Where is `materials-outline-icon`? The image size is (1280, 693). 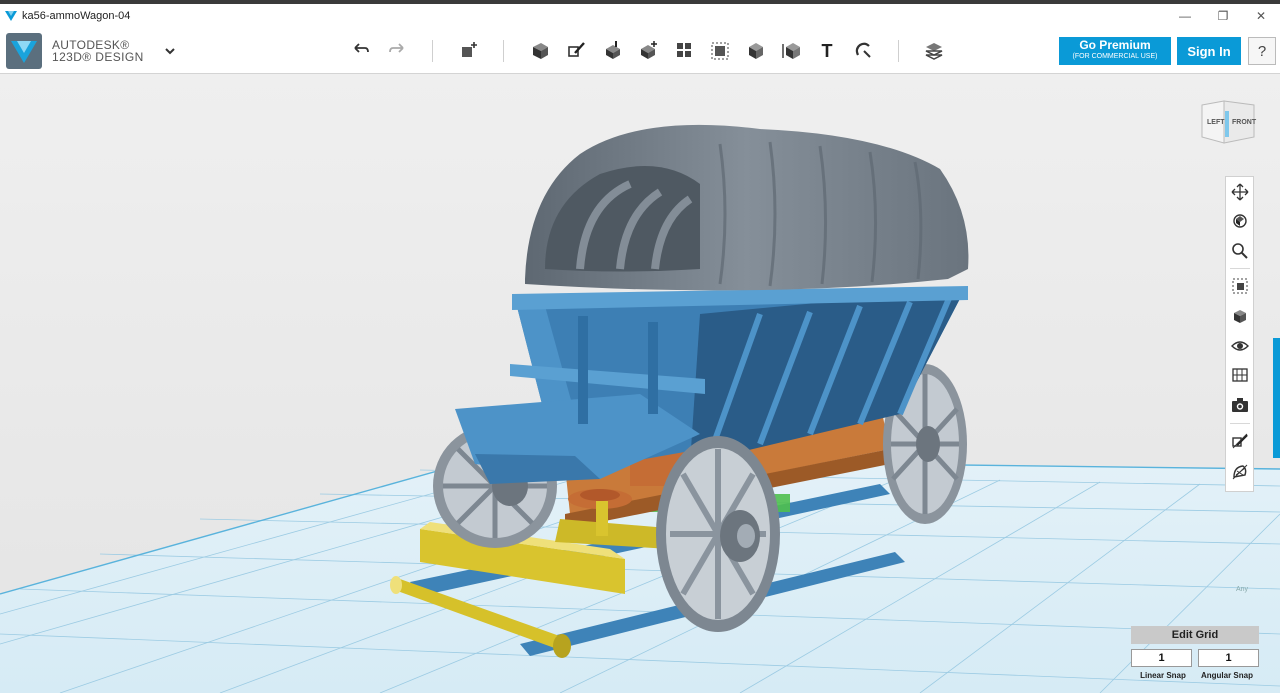 materials-outline-icon is located at coordinates (1240, 375).